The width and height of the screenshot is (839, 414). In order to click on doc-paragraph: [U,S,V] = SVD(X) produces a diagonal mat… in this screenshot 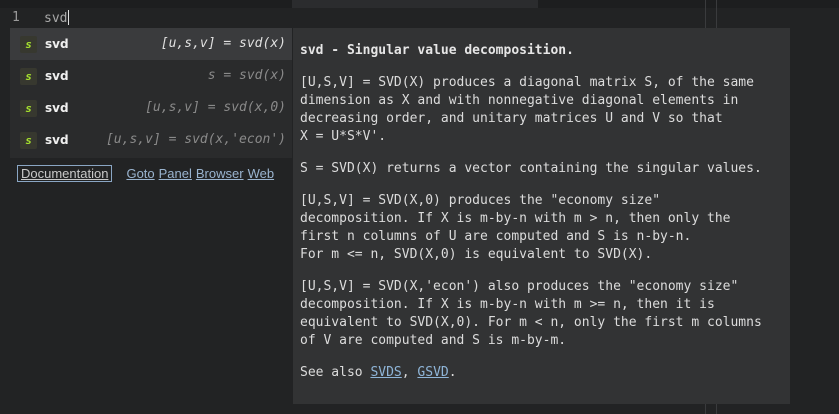, I will do `click(527, 109)`.